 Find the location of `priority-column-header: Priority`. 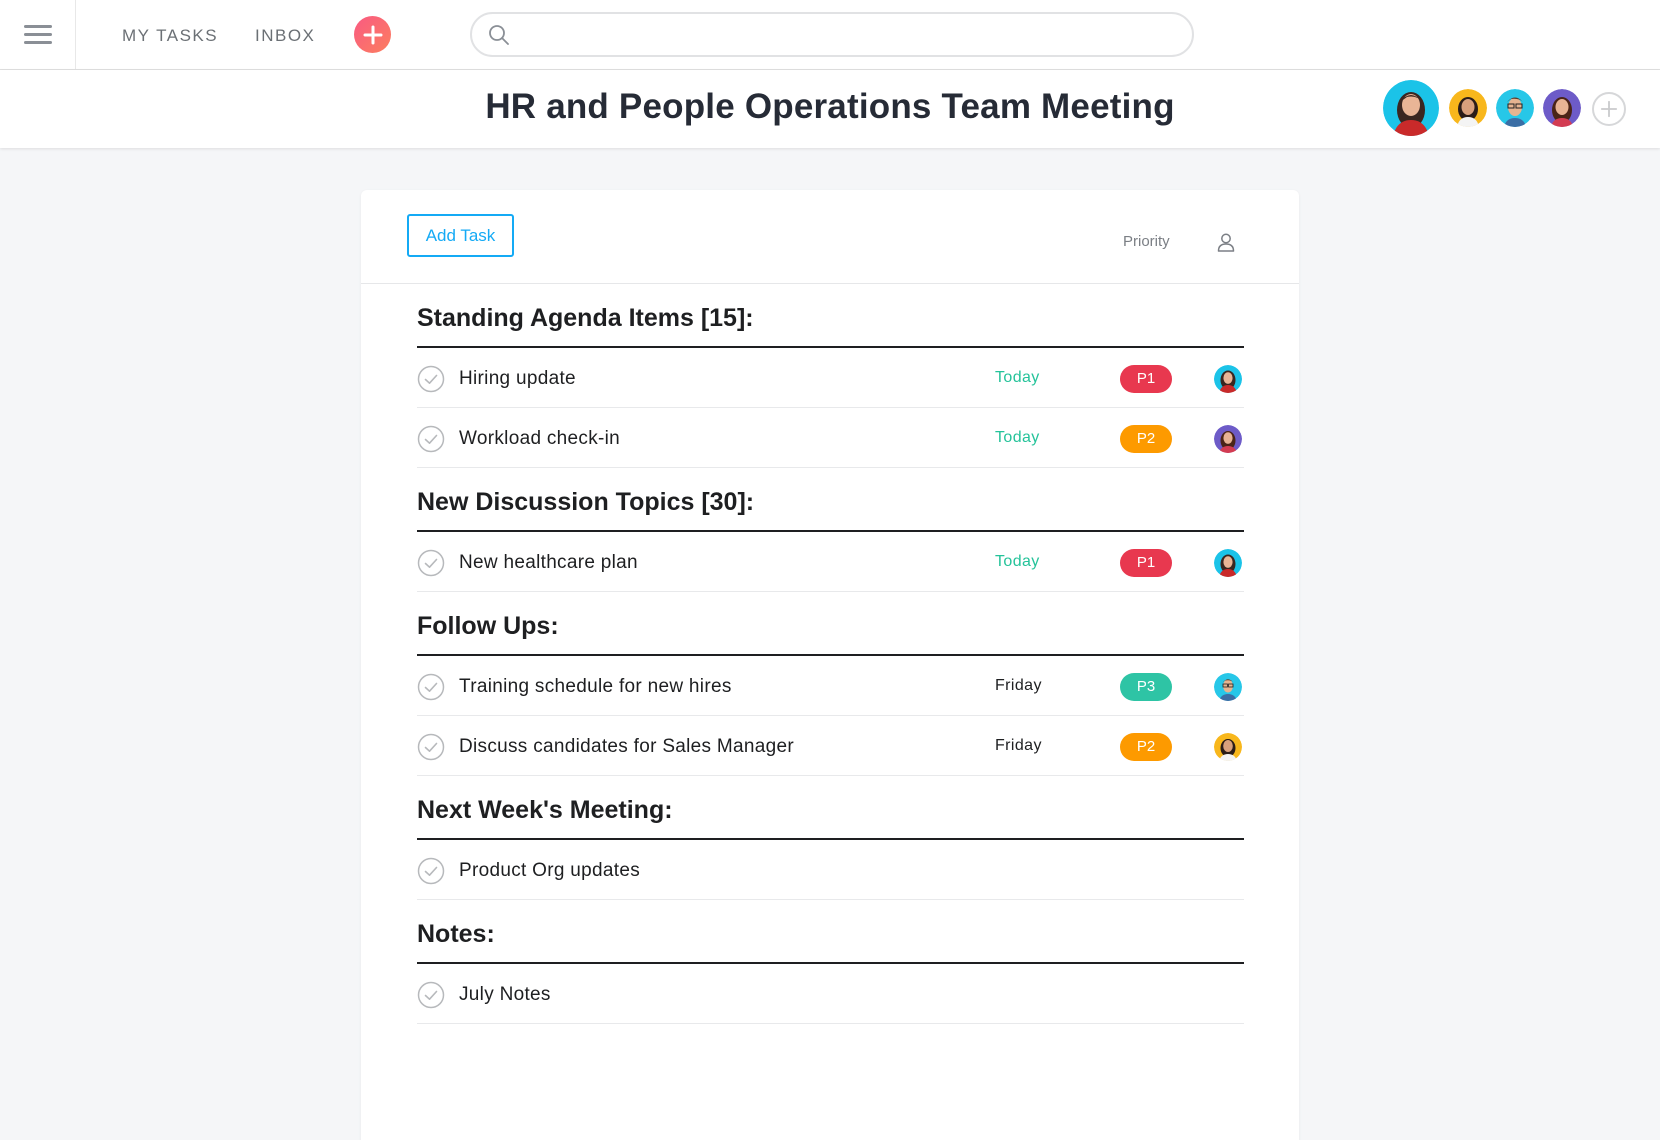

priority-column-header: Priority is located at coordinates (1146, 241).